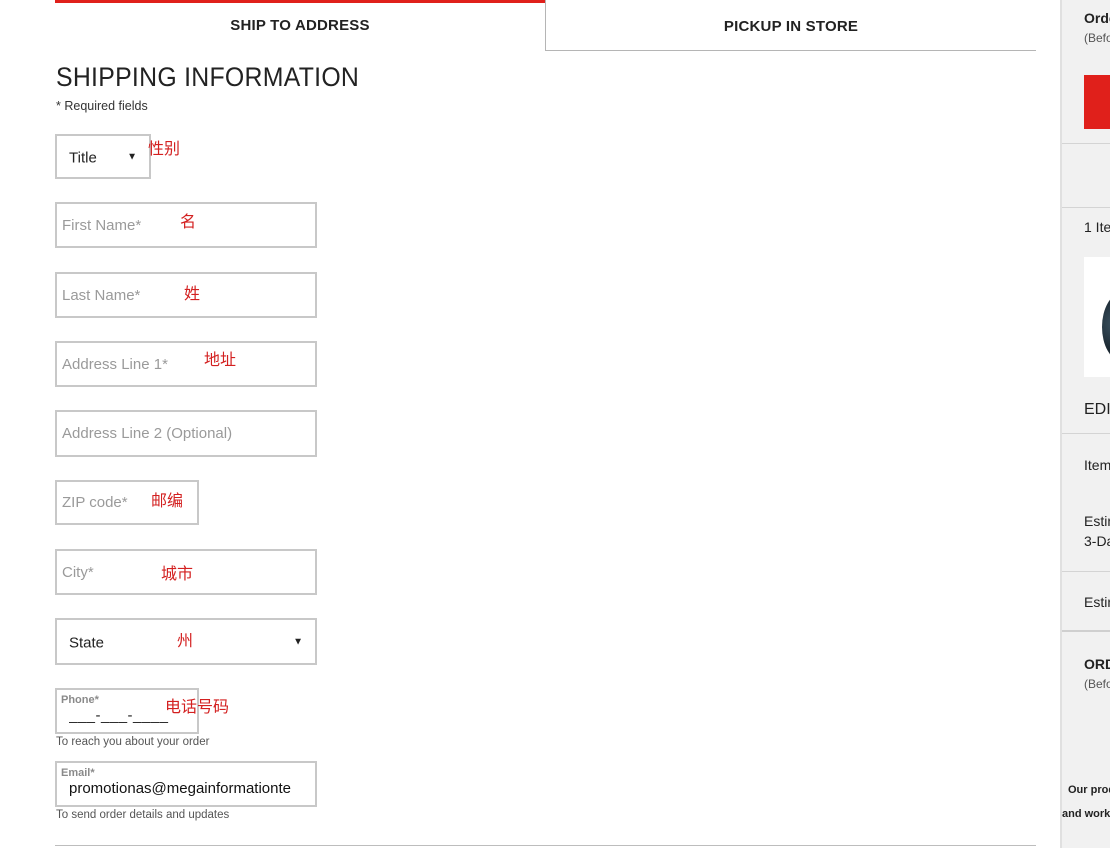 The height and width of the screenshot is (848, 1110). Describe the element at coordinates (180, 788) in the screenshot. I see `email-value: promotionas@megainformationte` at that location.